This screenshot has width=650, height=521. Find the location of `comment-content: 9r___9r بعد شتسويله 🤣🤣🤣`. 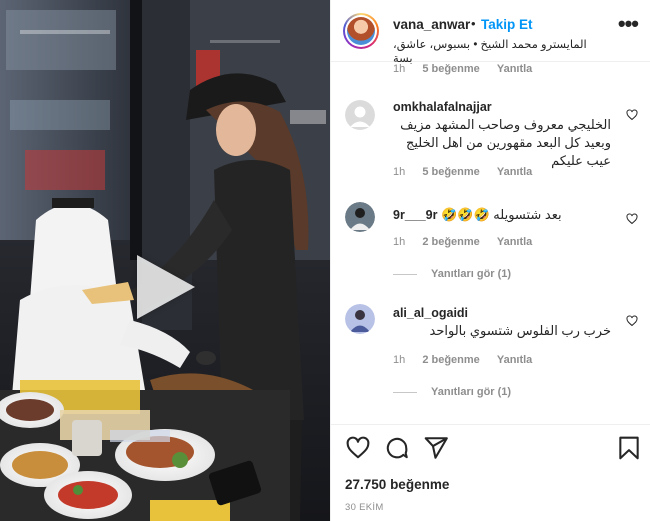

comment-content: 9r___9r بعد شتسويله 🤣🤣🤣 is located at coordinates (502, 215).